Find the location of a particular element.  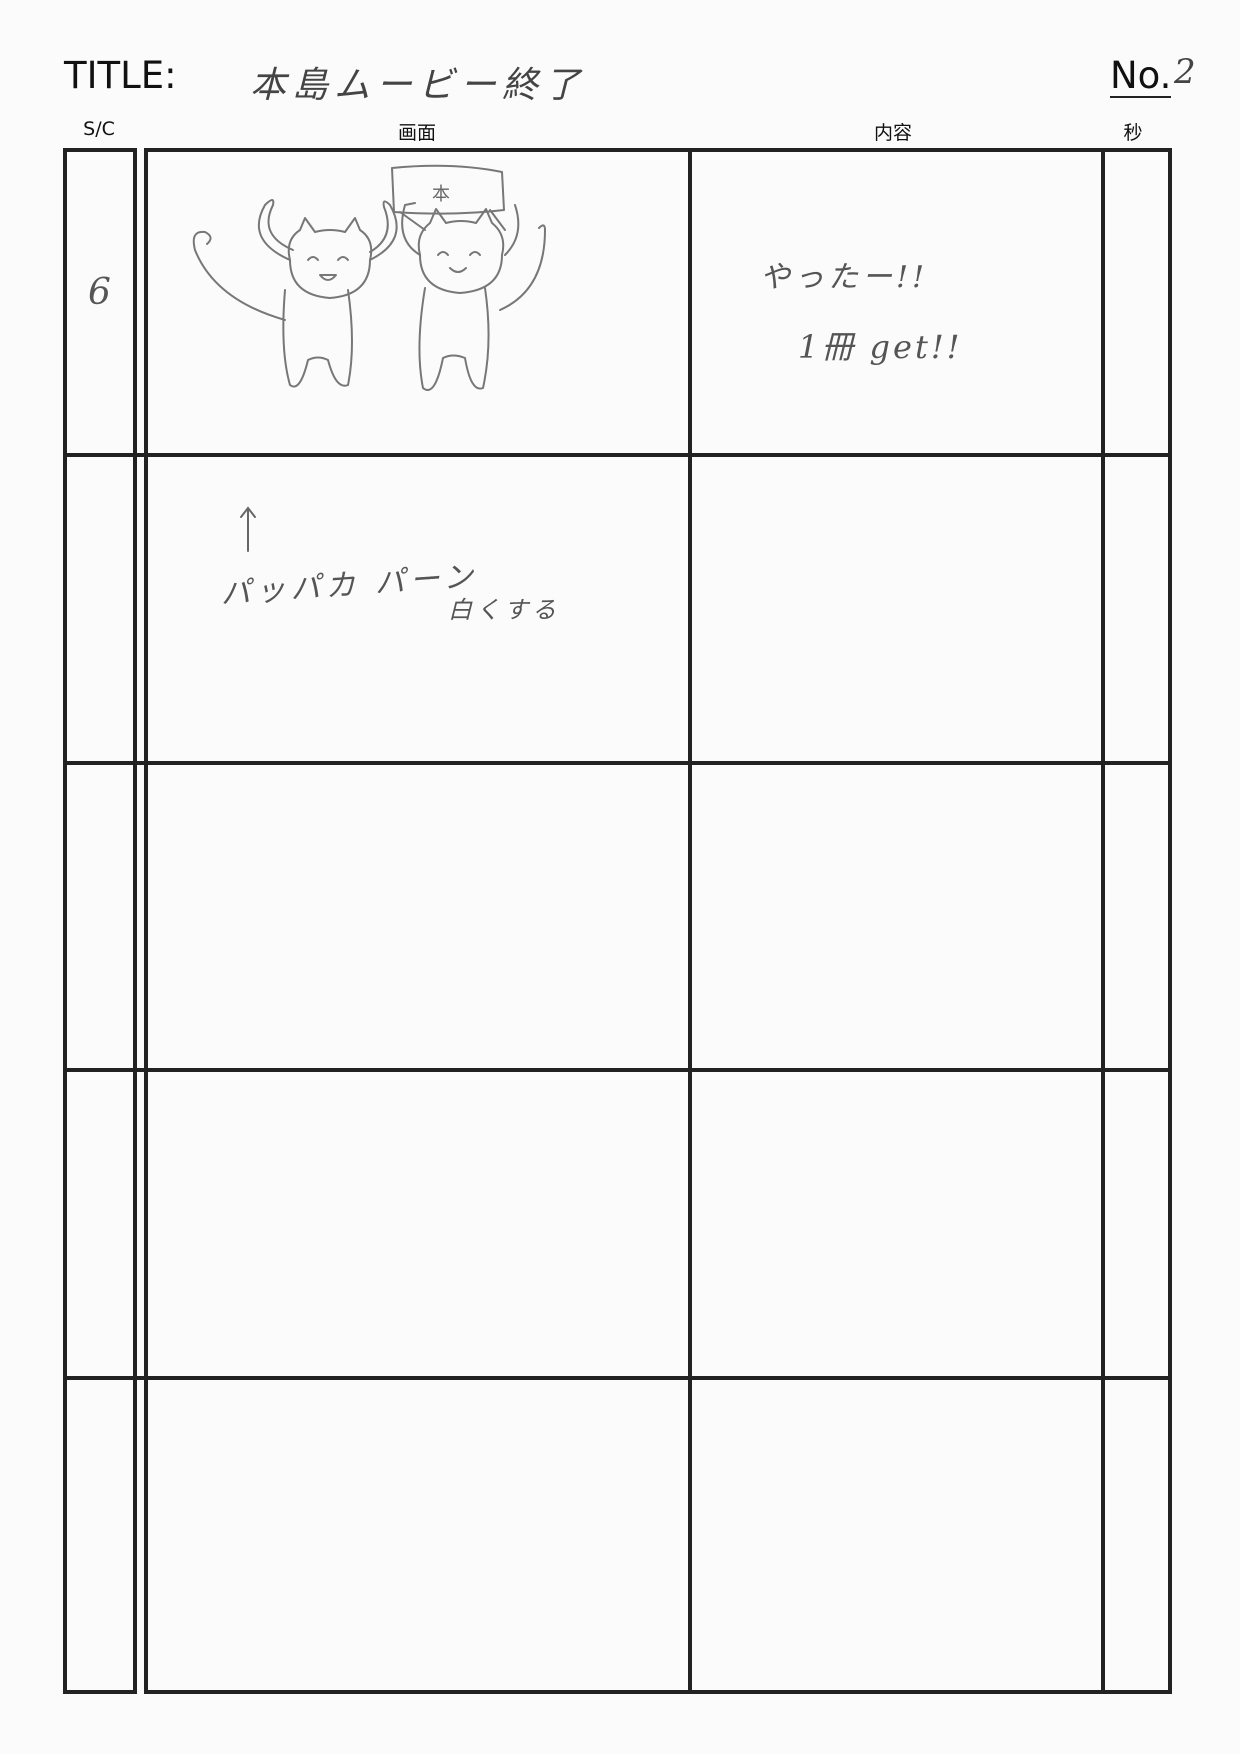

up-arrow-icon is located at coordinates (248, 529).